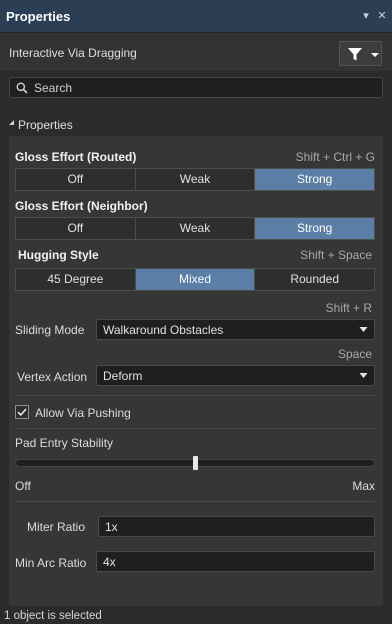  What do you see at coordinates (123, 376) in the screenshot?
I see `vertex-action-value: Deform` at bounding box center [123, 376].